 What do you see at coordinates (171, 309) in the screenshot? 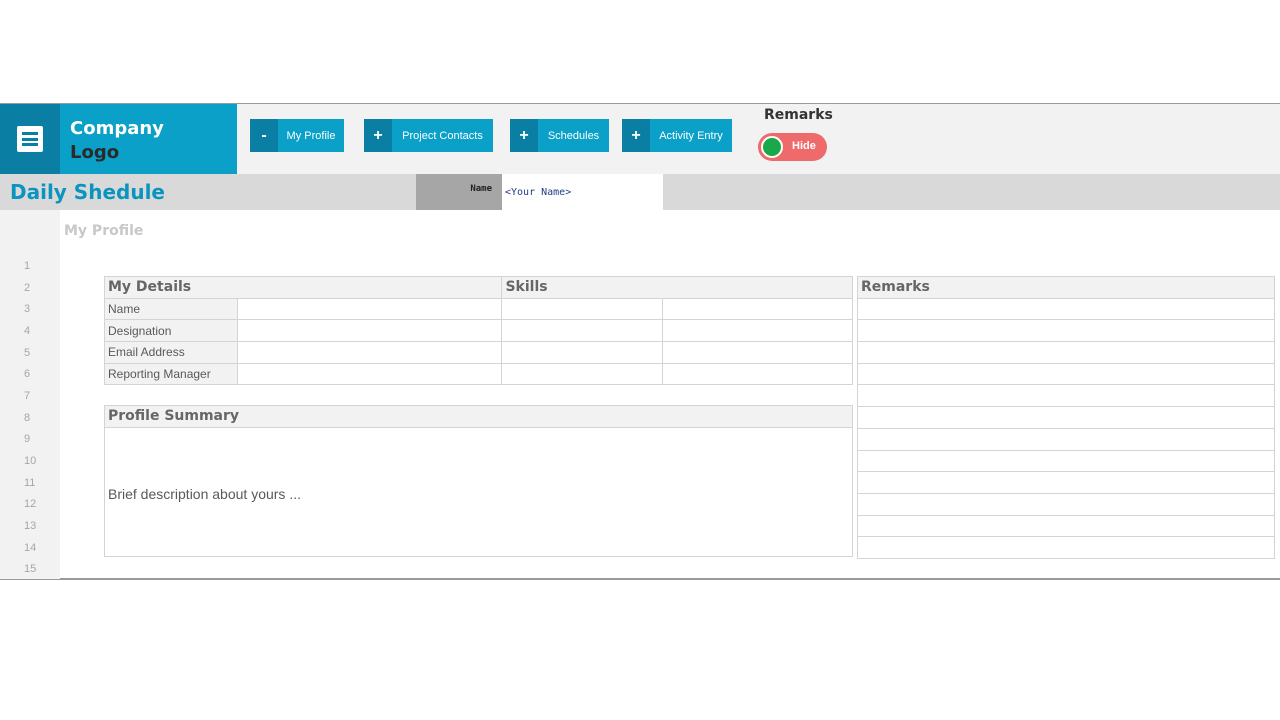
I see `field-label-name: Name` at bounding box center [171, 309].